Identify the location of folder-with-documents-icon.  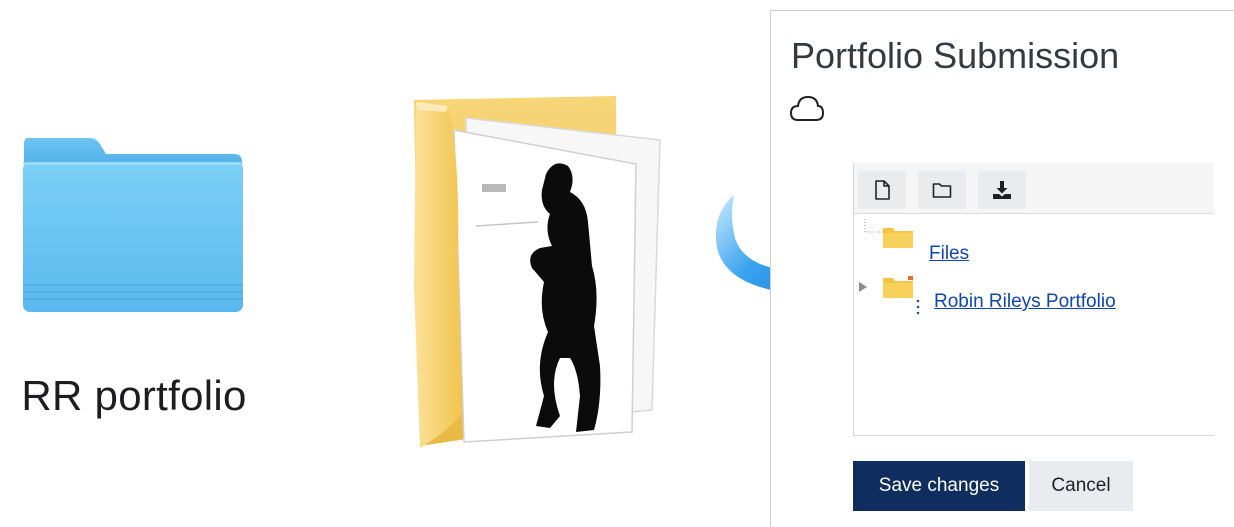
(537, 272).